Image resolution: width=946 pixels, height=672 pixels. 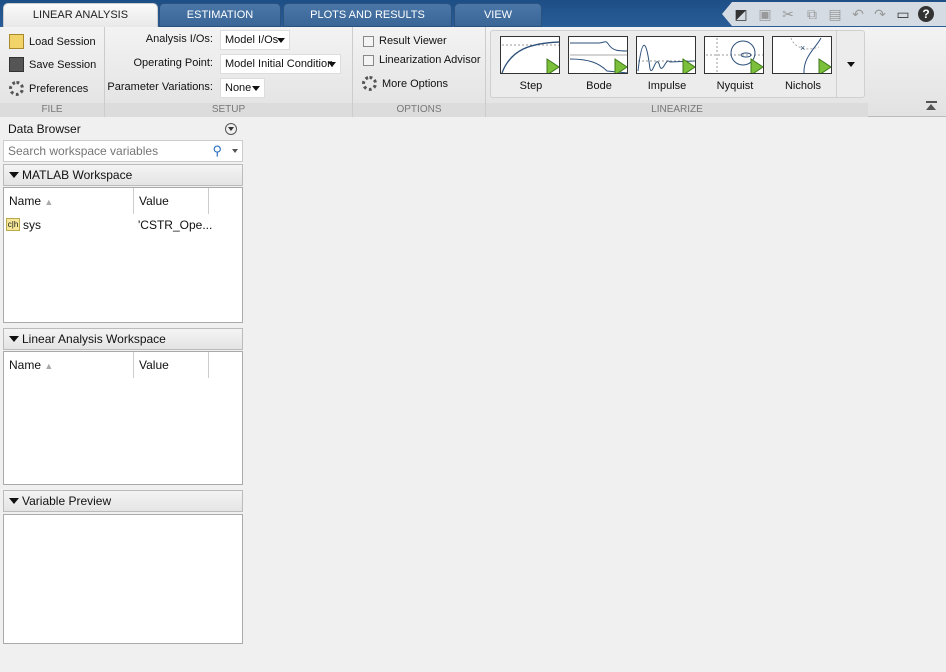 I want to click on linearization-advisor-checkbox: Linearization Advisor, so click(x=422, y=60).